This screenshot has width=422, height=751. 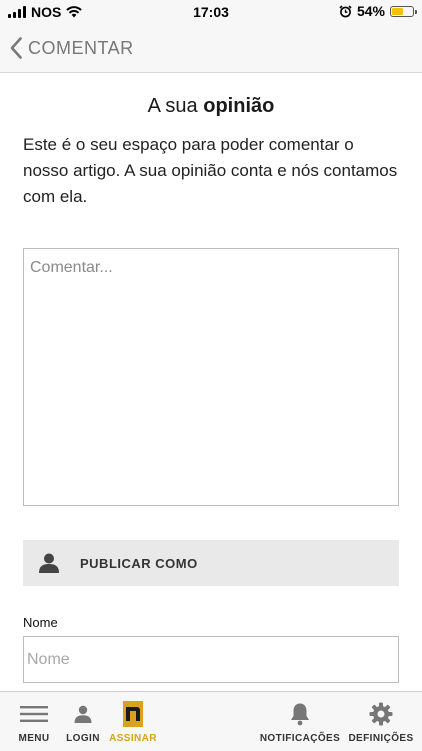 I want to click on status-right: 54%, so click(x=378, y=11).